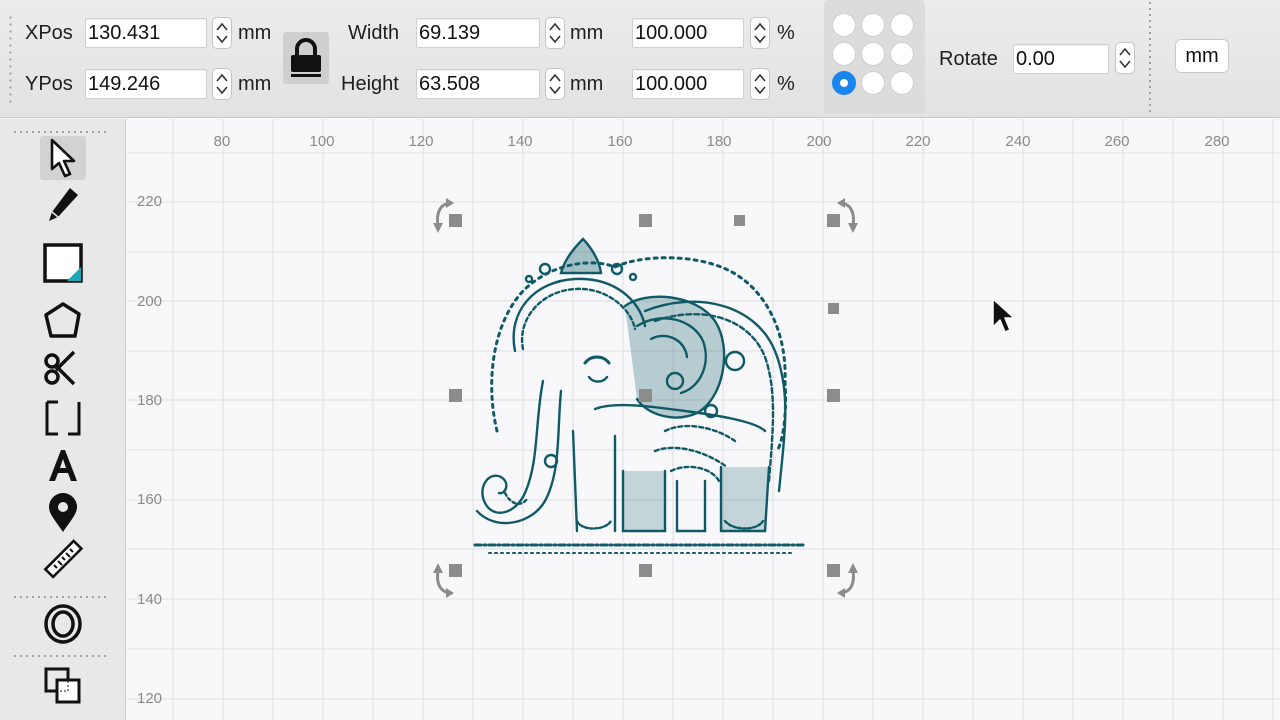  I want to click on polygon-tool, so click(63, 321).